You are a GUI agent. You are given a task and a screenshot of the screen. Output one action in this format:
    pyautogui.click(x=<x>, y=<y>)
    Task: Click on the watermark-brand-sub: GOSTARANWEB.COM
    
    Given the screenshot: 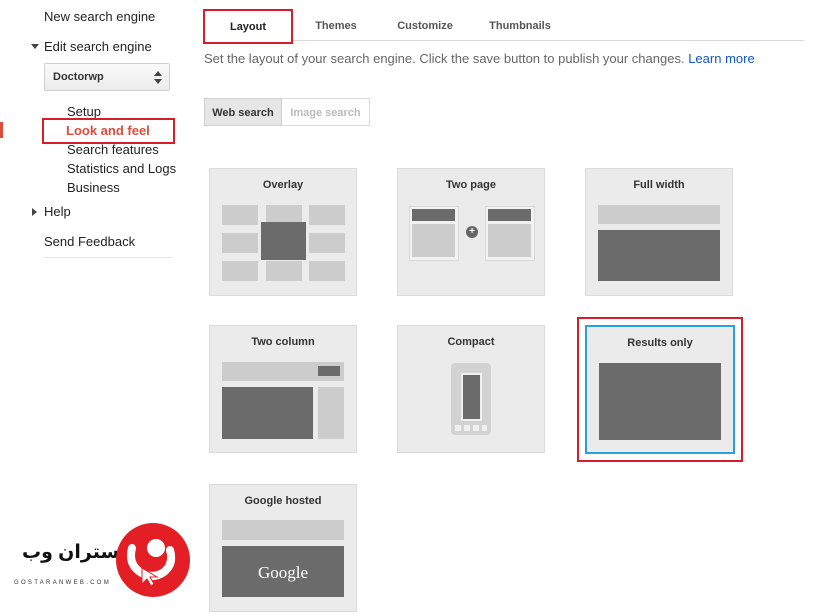 What is the action you would take?
    pyautogui.click(x=63, y=583)
    